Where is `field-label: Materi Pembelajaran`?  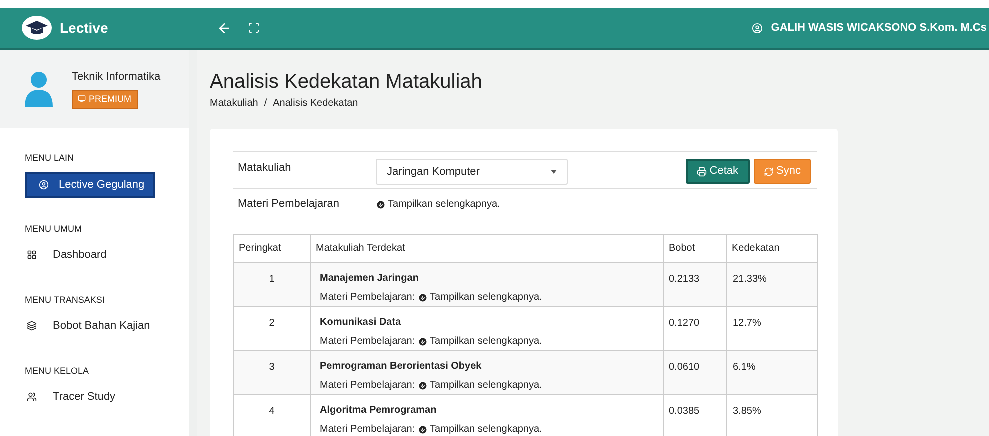 field-label: Materi Pembelajaran is located at coordinates (288, 204).